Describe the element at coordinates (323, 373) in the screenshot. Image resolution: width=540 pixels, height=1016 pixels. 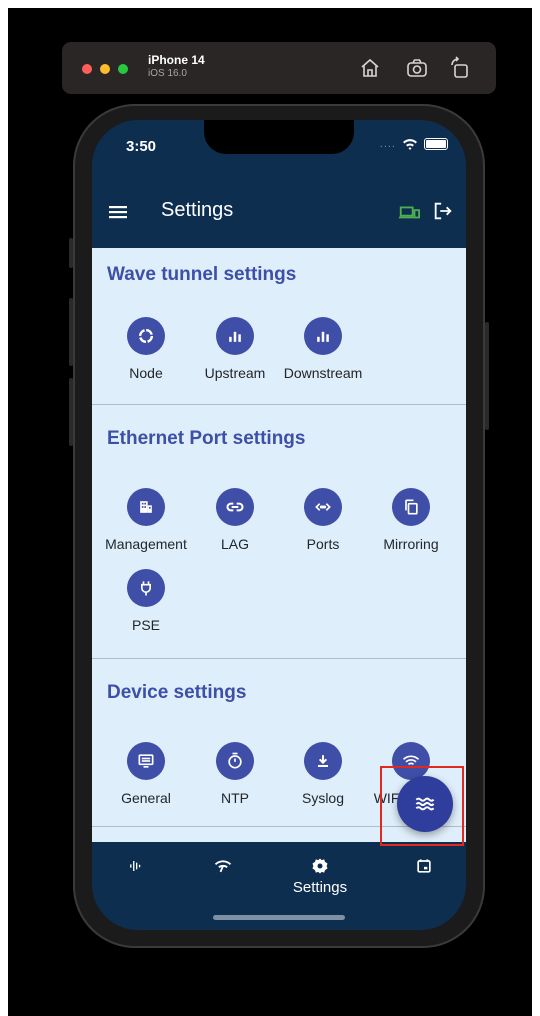
I see `item-label: Downstream` at that location.